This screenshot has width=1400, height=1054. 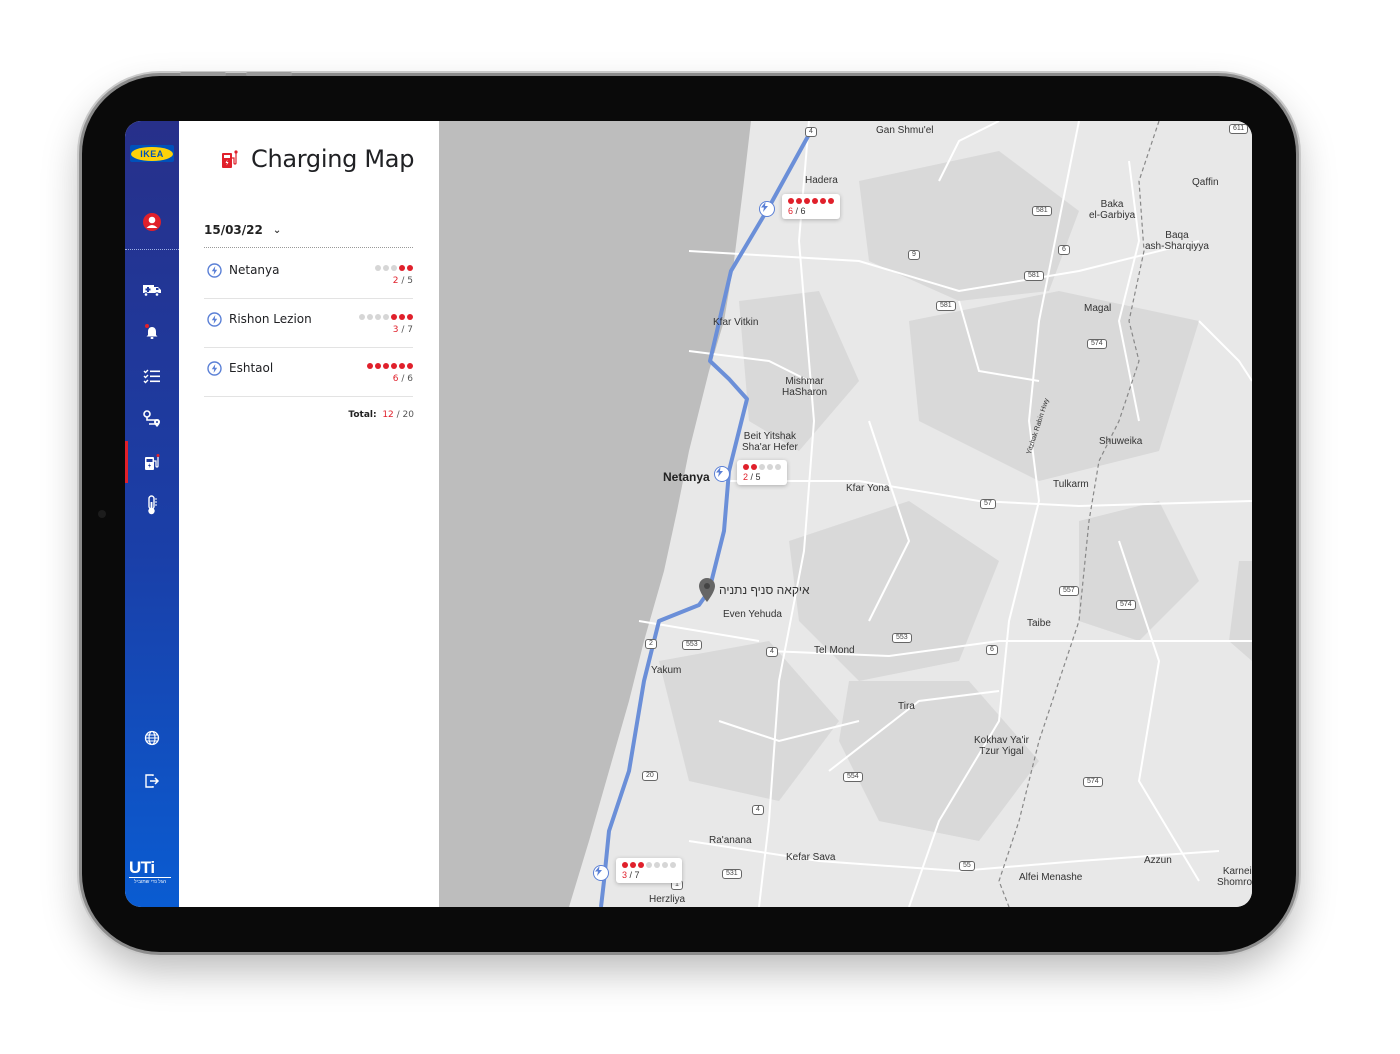 What do you see at coordinates (269, 74) in the screenshot?
I see `volume-down-button` at bounding box center [269, 74].